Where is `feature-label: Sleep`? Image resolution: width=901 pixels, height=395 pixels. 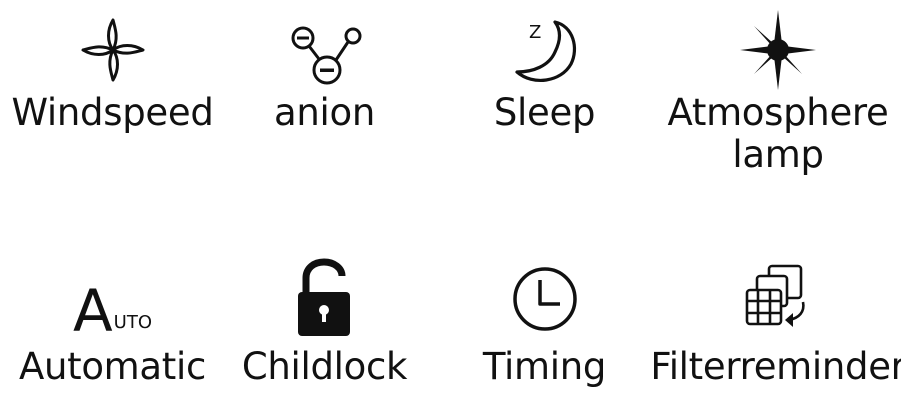
feature-label: Sleep is located at coordinates (544, 112).